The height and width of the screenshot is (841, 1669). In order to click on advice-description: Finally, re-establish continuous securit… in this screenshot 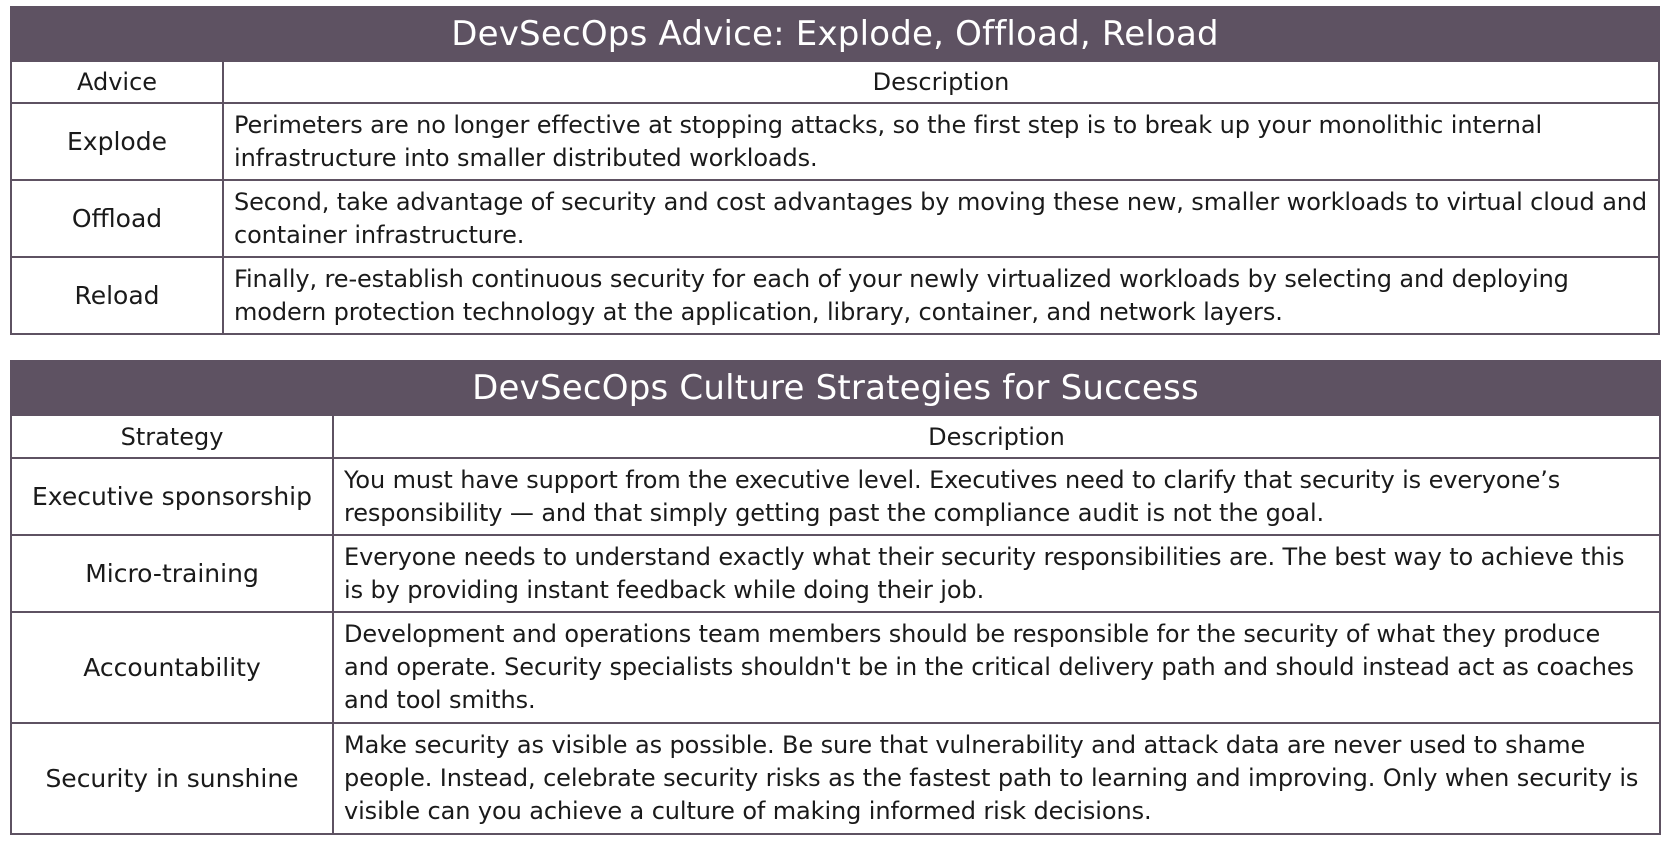, I will do `click(941, 295)`.